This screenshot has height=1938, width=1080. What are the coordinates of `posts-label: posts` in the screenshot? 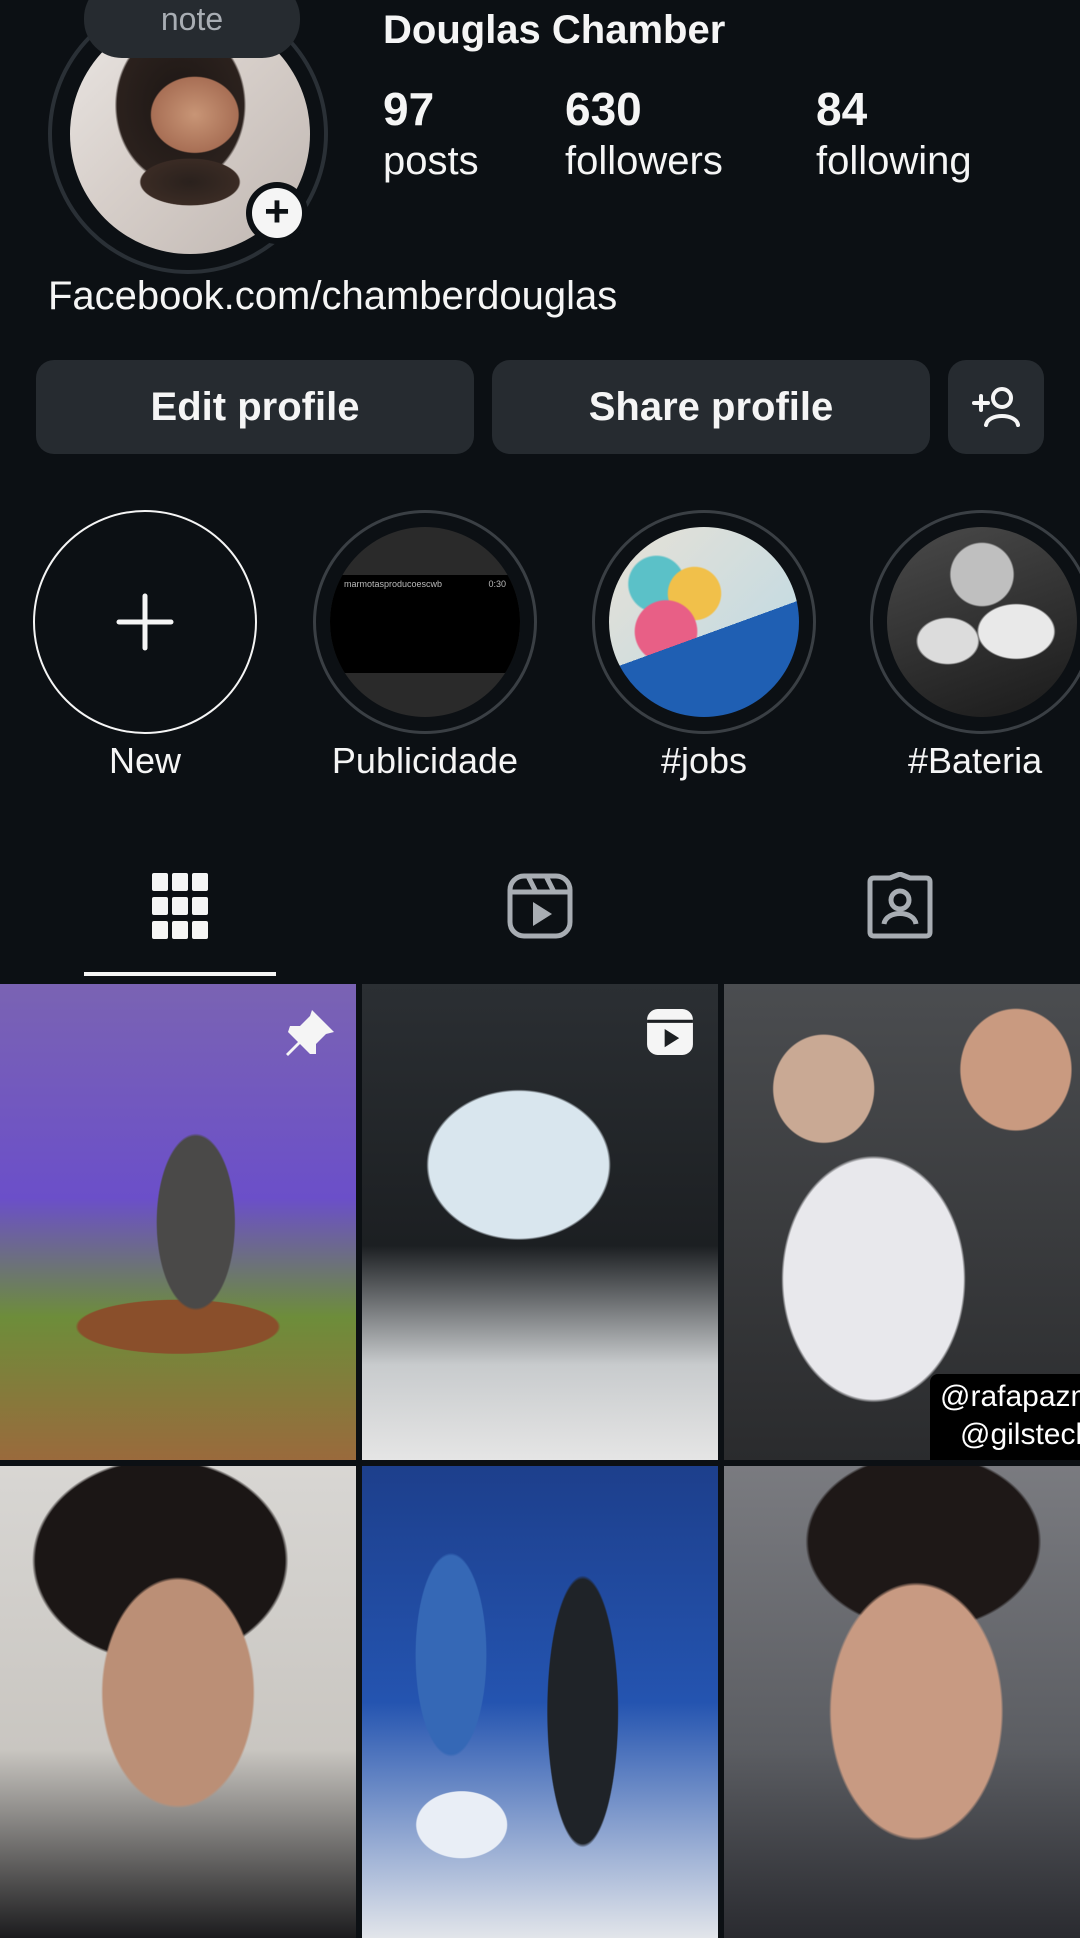 It's located at (431, 161).